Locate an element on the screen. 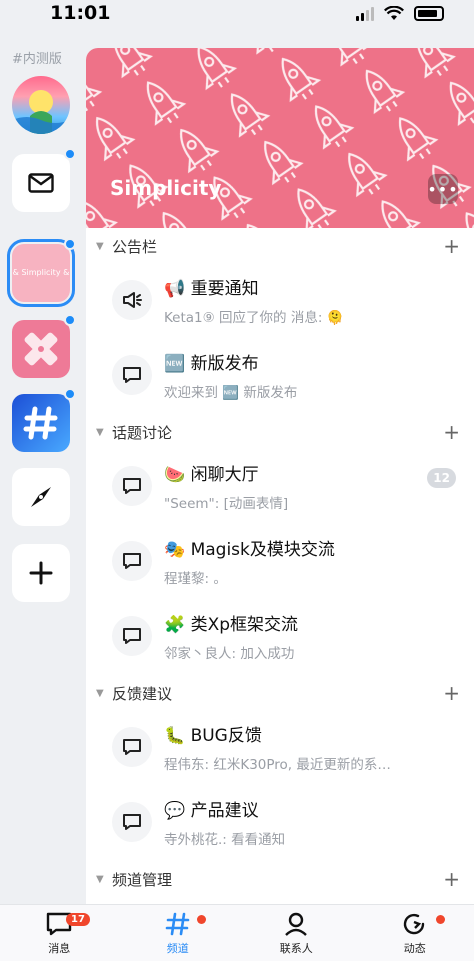 The width and height of the screenshot is (474, 961). battery-icon is located at coordinates (429, 13).